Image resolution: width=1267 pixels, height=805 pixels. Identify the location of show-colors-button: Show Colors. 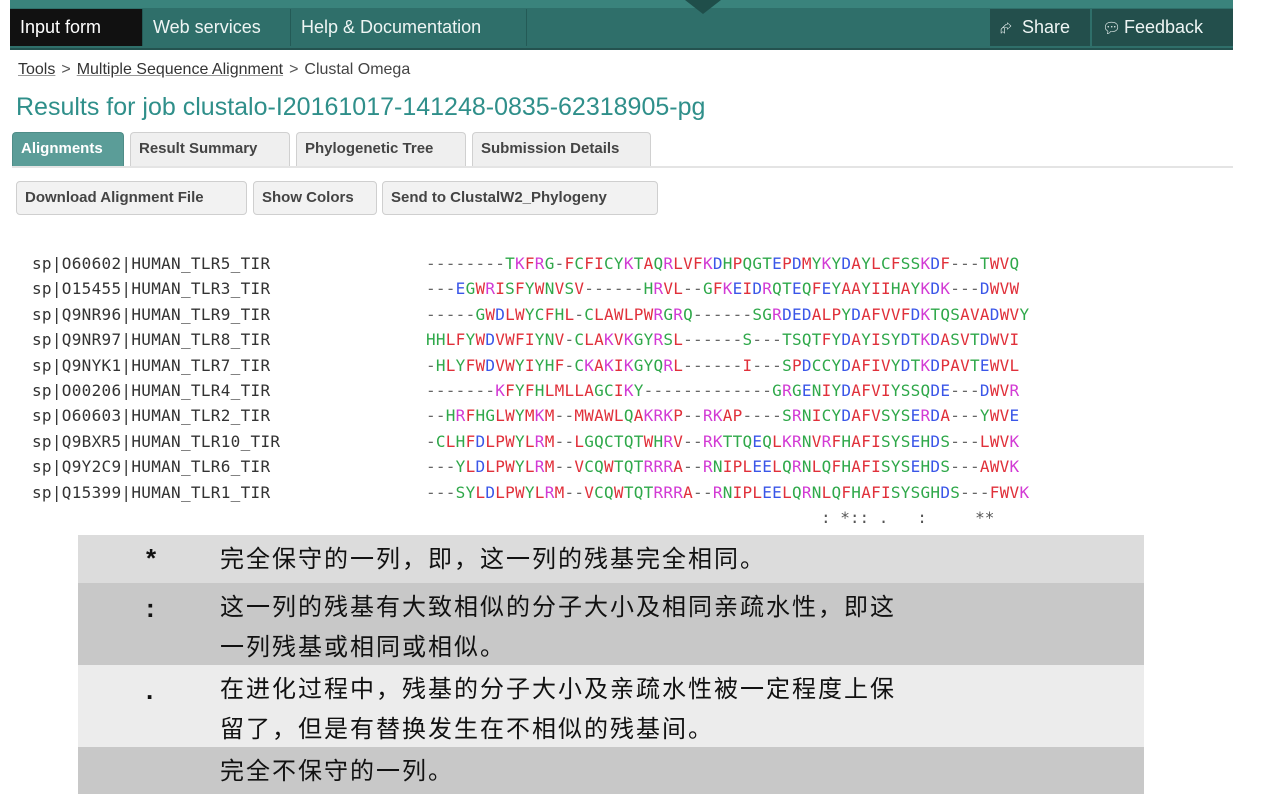
(315, 198).